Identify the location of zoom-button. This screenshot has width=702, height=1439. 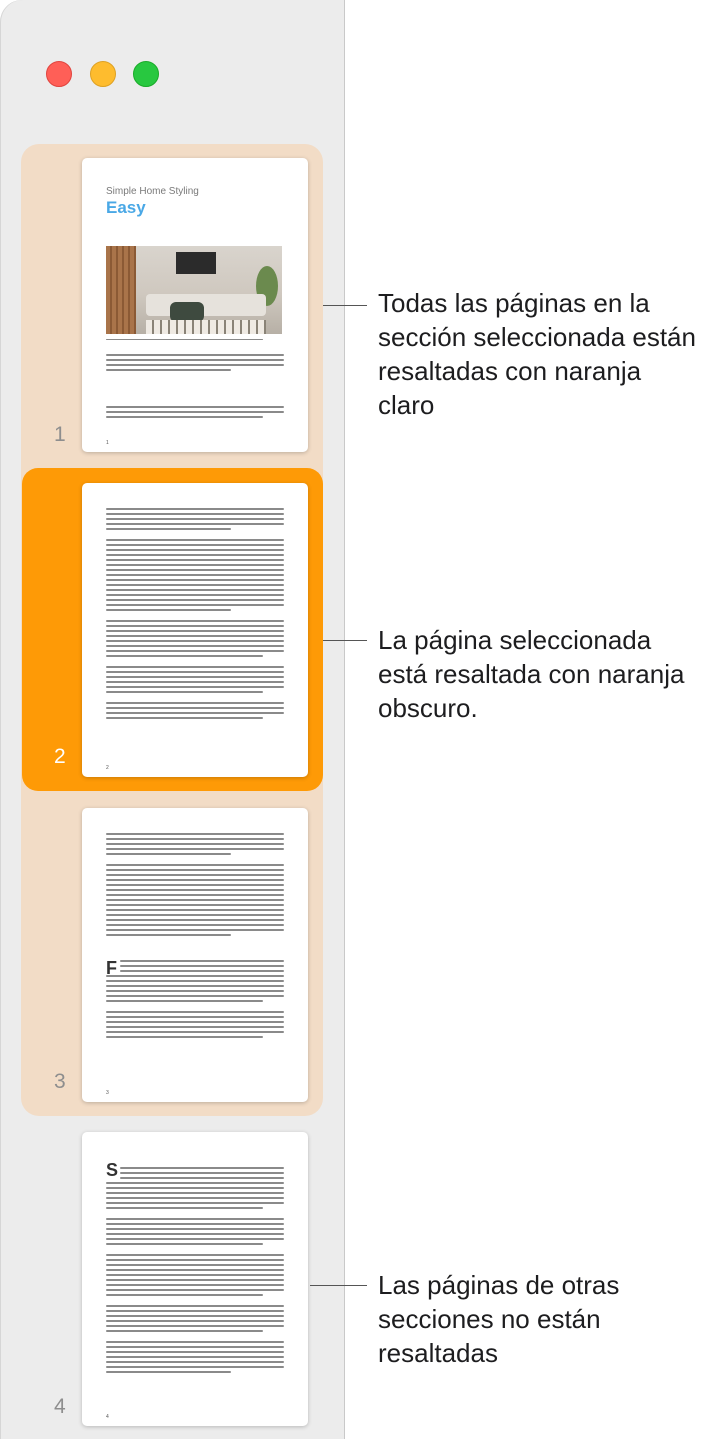
(146, 74).